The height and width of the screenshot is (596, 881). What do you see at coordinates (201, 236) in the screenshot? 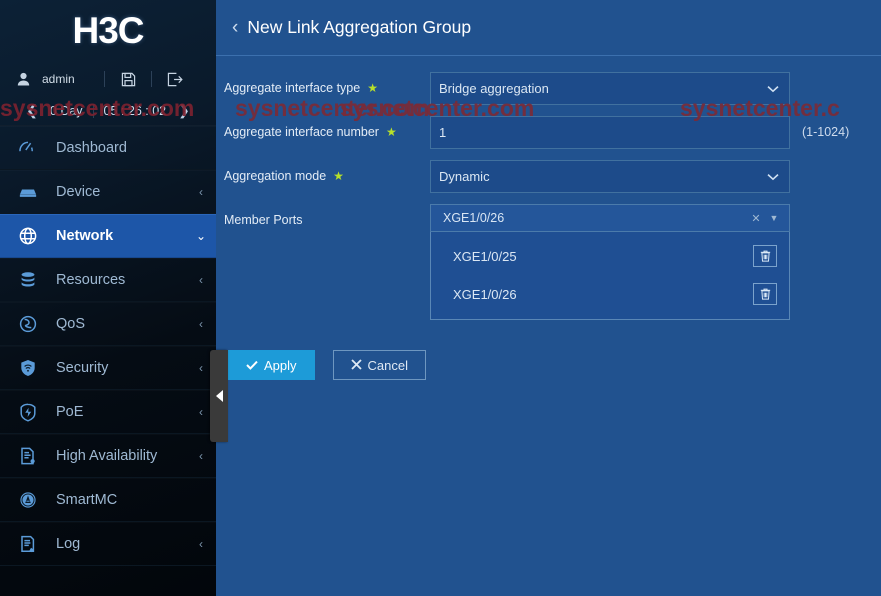
I see `chevron-down-icon: ⌄` at bounding box center [201, 236].